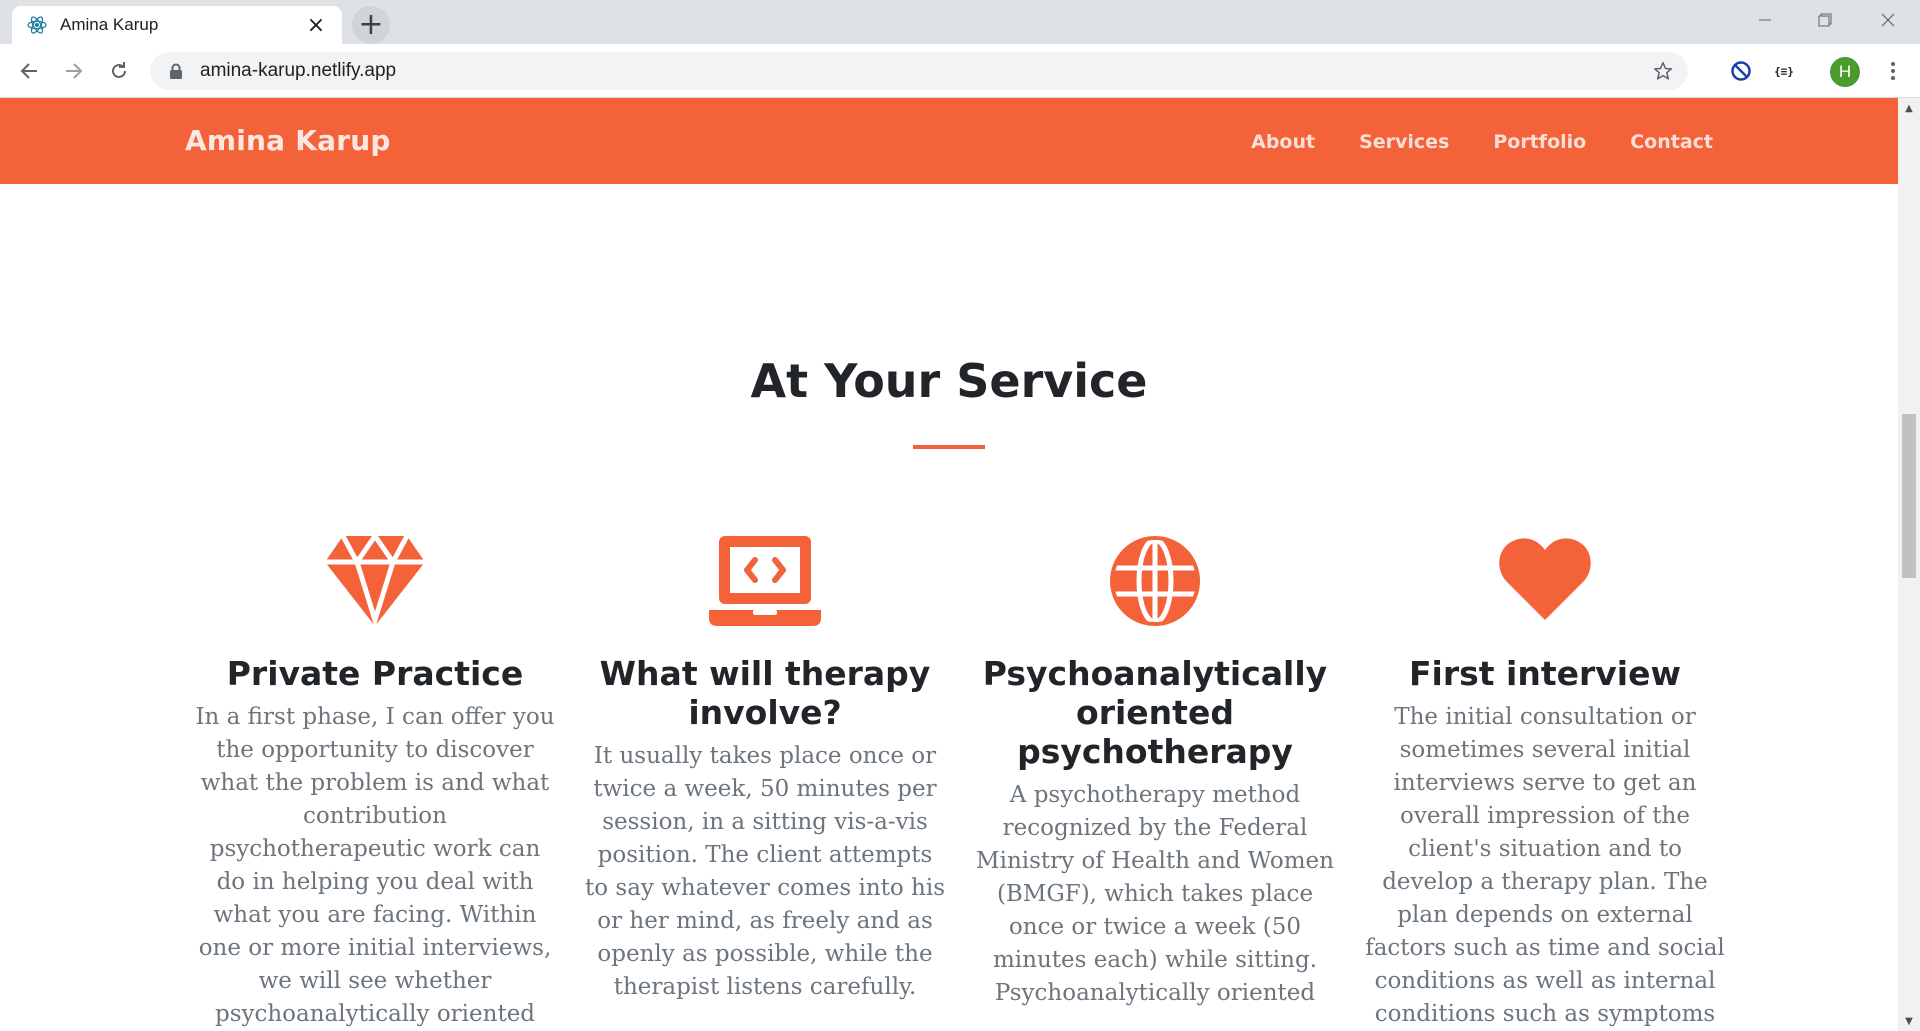  I want to click on scroll-down-arrow-icon: ▼, so click(1909, 1021).